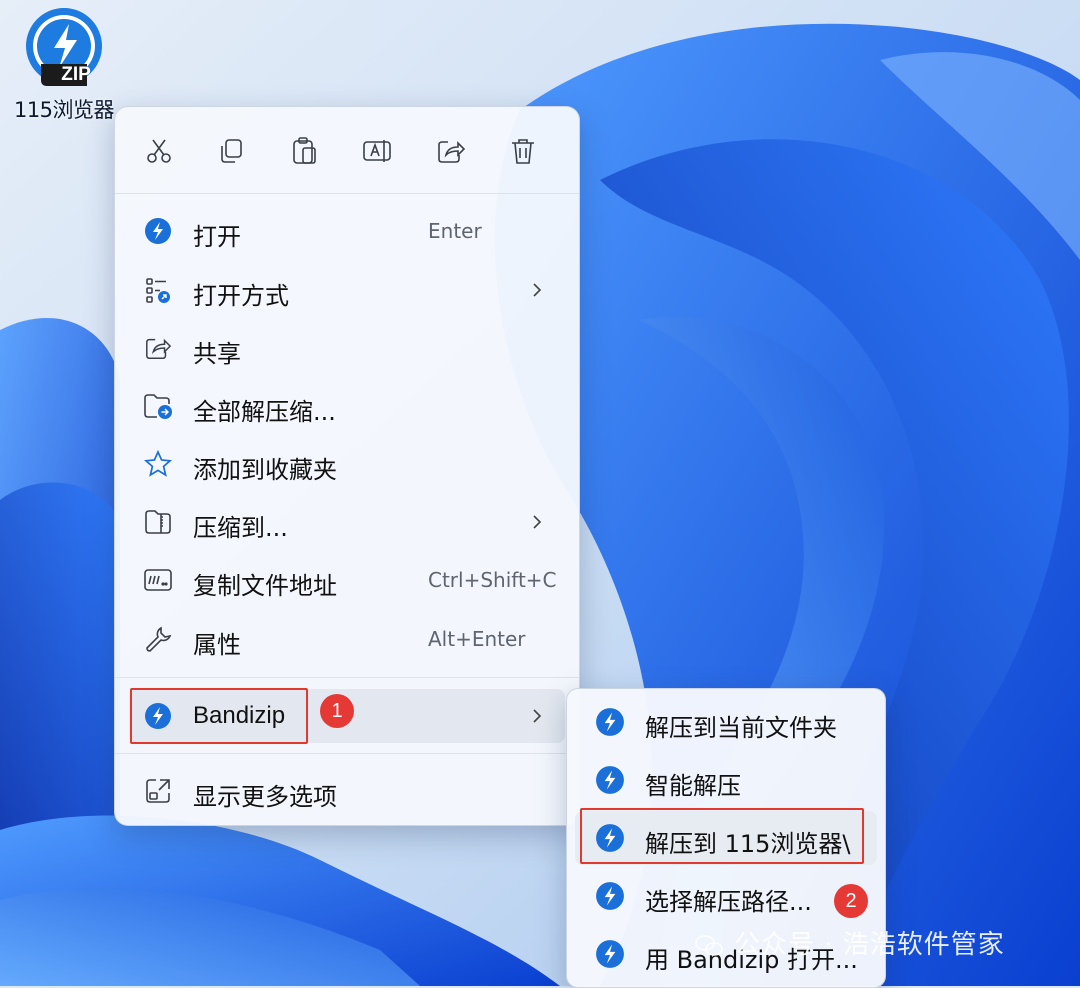 This screenshot has width=1080, height=988. Describe the element at coordinates (158, 290) in the screenshot. I see `open-with-icon` at that location.